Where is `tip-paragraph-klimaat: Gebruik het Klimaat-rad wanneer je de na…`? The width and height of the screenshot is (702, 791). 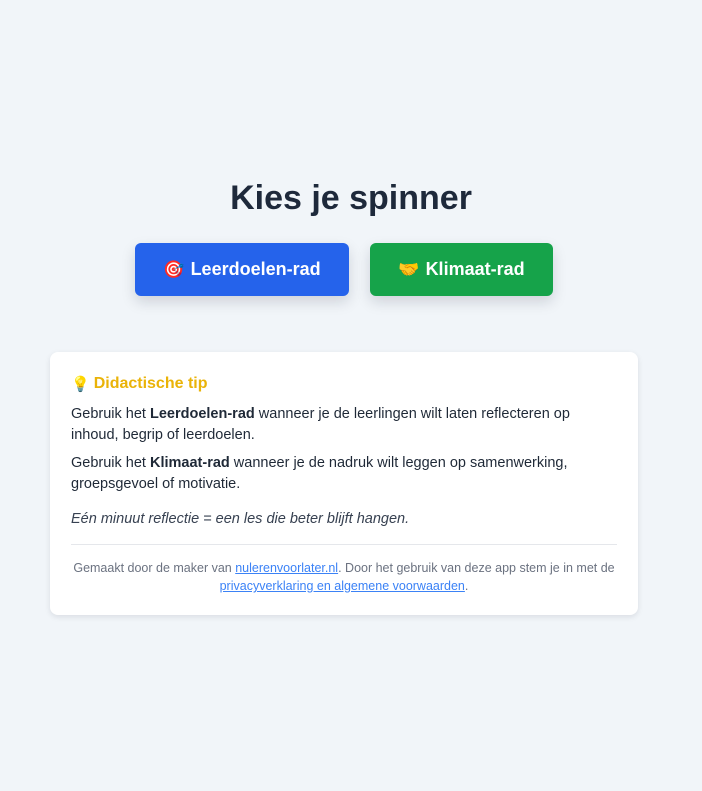
tip-paragraph-klimaat: Gebruik het Klimaat-rad wanneer je de na… is located at coordinates (319, 473).